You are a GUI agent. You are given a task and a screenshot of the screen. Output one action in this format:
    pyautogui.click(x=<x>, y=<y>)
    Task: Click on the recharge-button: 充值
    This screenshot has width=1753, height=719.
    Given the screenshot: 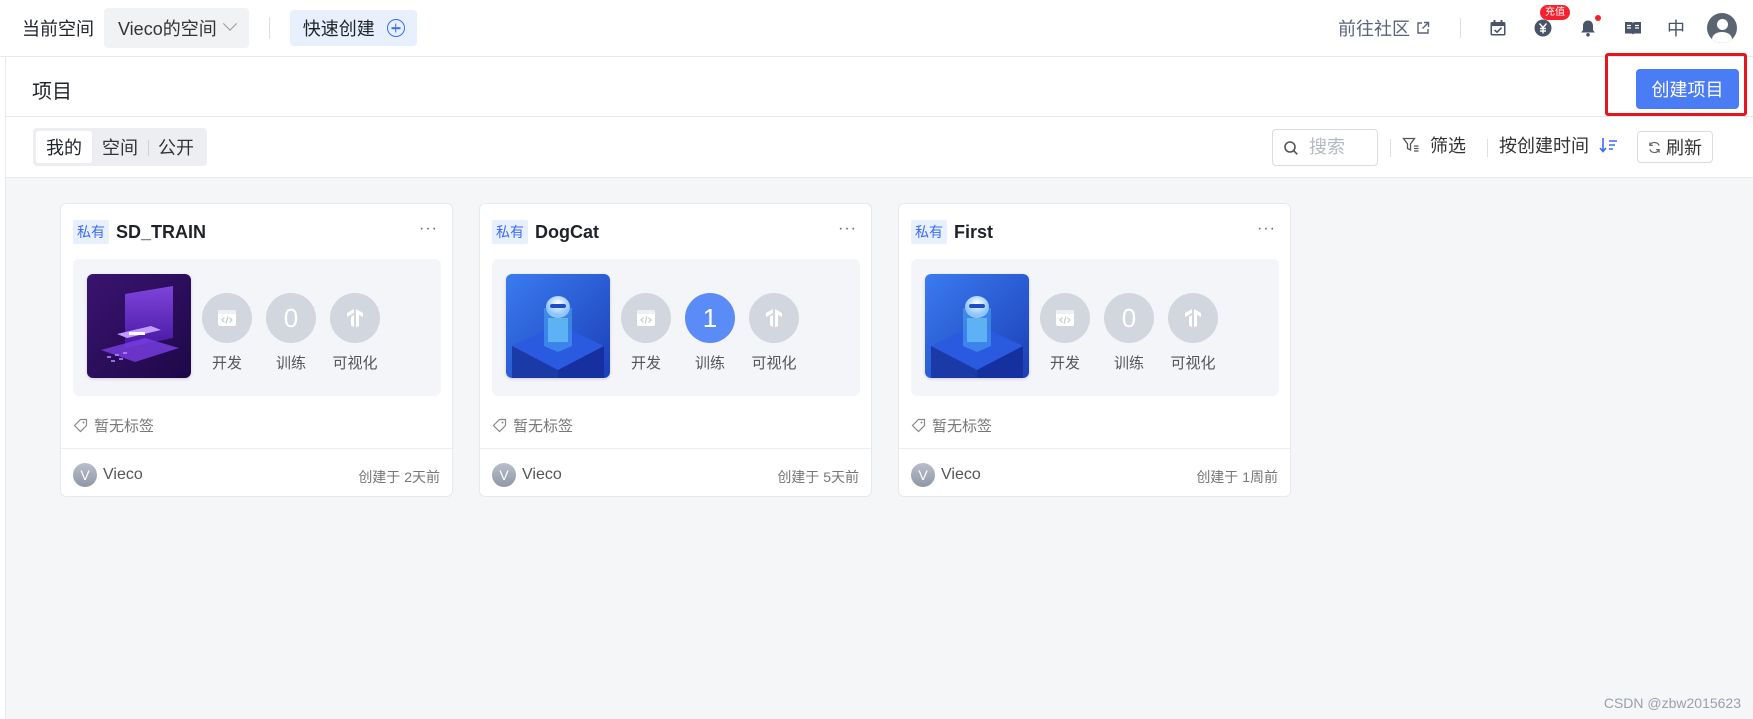 What is the action you would take?
    pyautogui.click(x=1551, y=22)
    